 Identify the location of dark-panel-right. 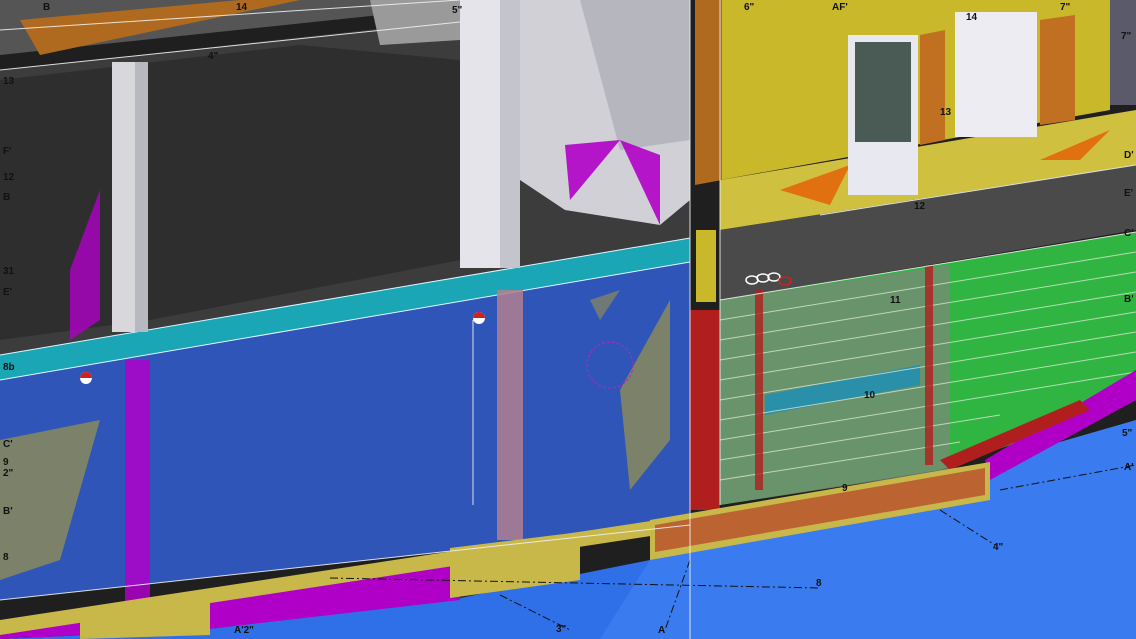
(1123, 52).